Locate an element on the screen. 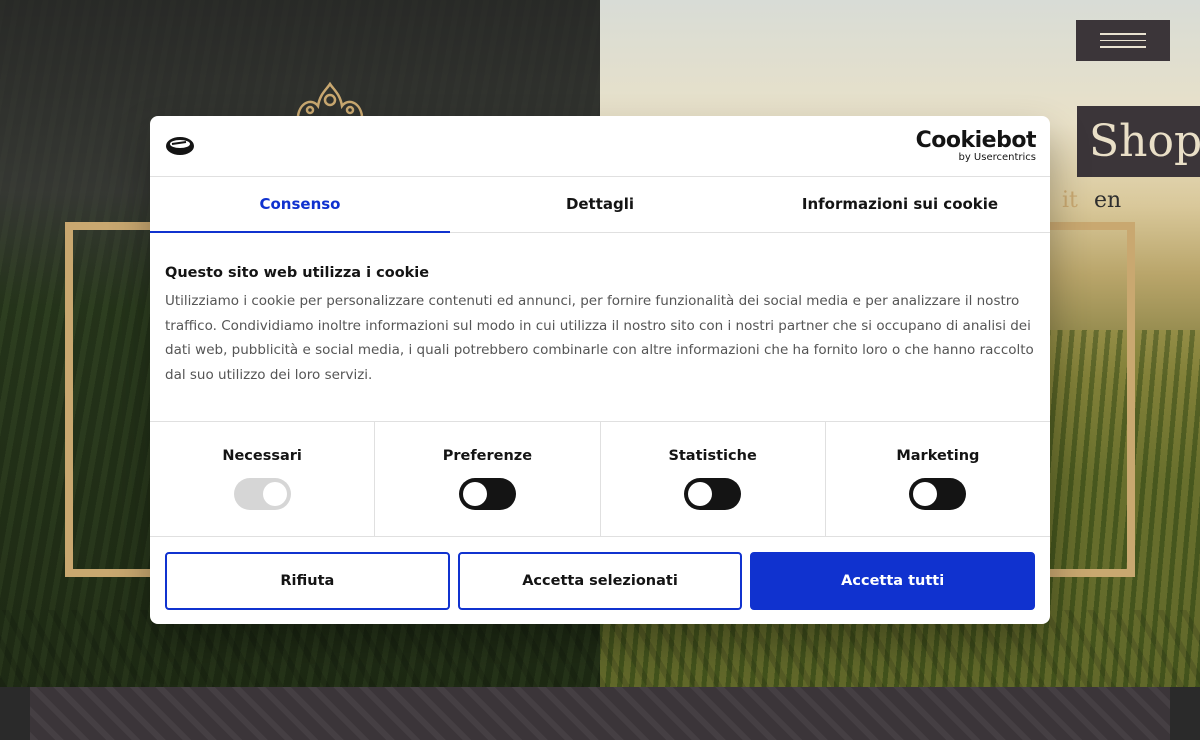 The width and height of the screenshot is (1200, 740). toggle-marketing is located at coordinates (938, 494).